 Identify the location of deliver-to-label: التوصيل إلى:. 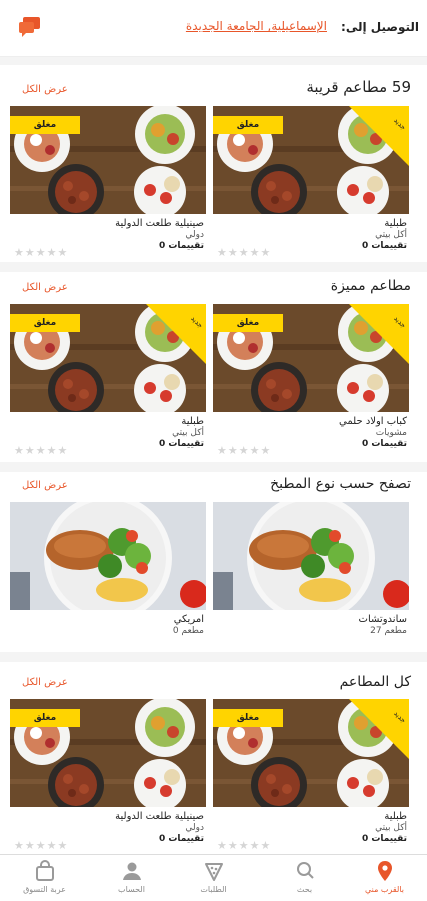
(380, 27).